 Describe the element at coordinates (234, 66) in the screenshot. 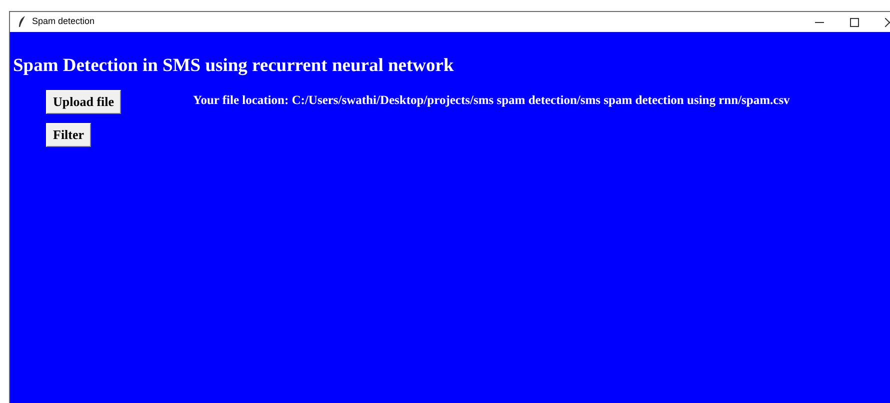

I see `app-heading: Spam Detection in SMS using recurrent neural network` at that location.